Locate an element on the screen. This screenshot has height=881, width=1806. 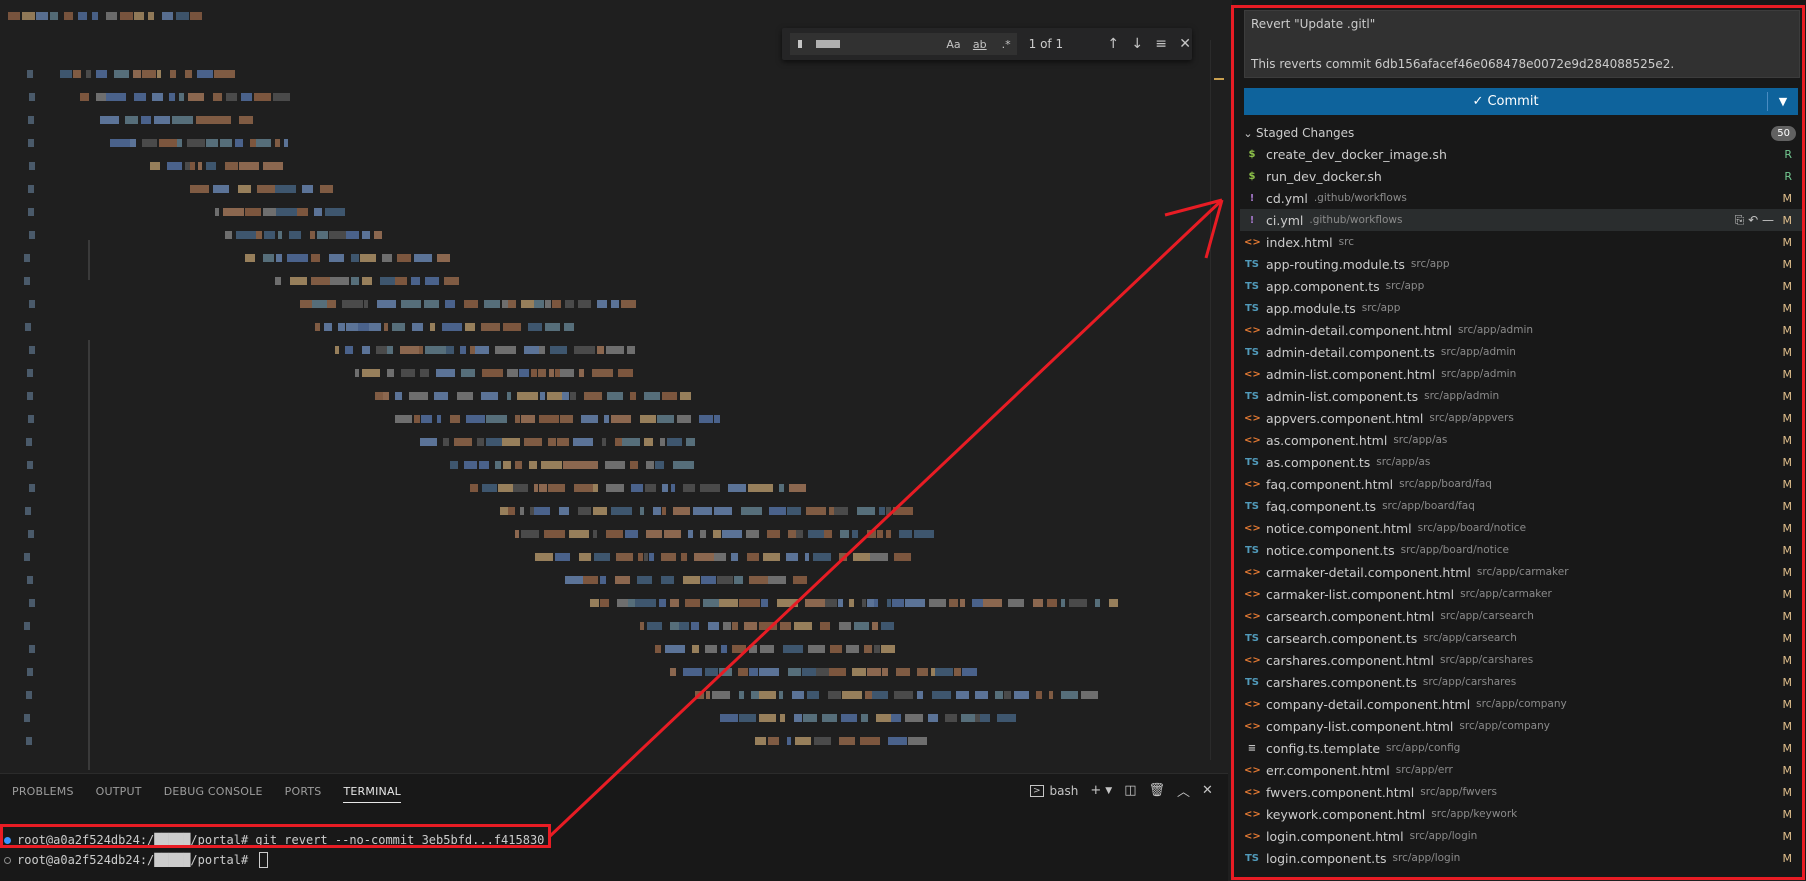
annotation-box-terminal is located at coordinates (275, 836).